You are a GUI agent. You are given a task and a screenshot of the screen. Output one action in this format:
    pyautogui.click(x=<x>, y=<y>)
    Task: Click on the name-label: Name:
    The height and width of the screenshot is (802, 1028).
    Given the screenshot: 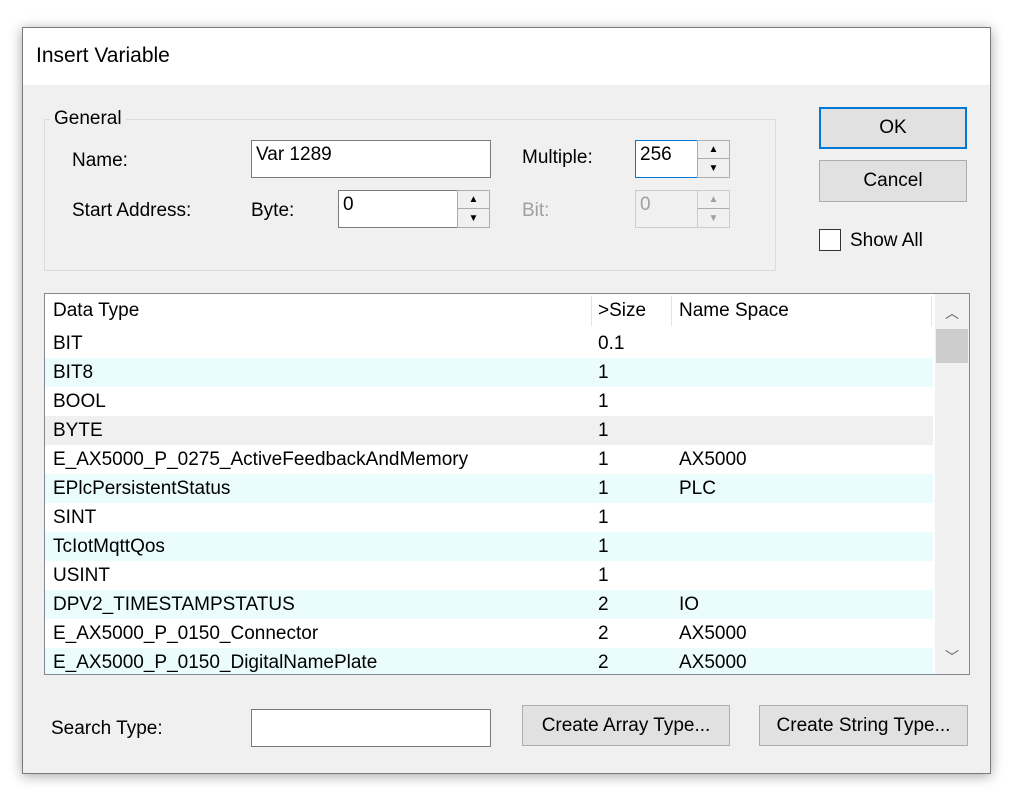 What is the action you would take?
    pyautogui.click(x=100, y=160)
    